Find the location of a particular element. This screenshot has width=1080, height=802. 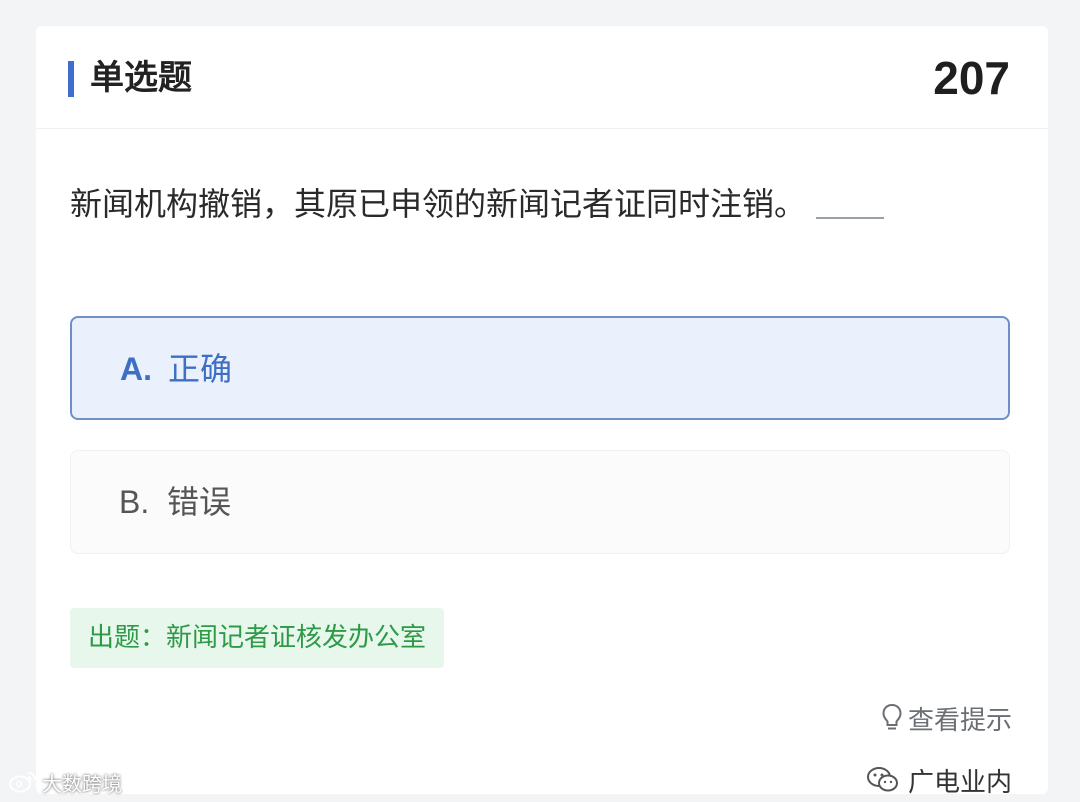

watermark-wechat: 广电业内 is located at coordinates (939, 780).